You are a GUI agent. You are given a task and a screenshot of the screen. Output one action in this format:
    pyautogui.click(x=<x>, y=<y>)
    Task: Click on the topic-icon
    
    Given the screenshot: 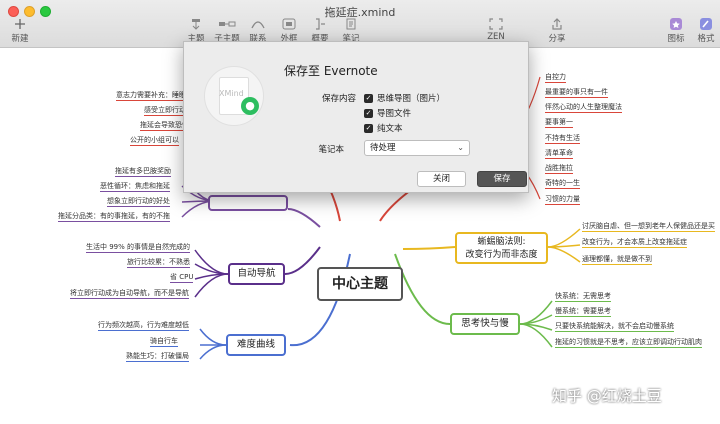 What is the action you would take?
    pyautogui.click(x=196, y=24)
    